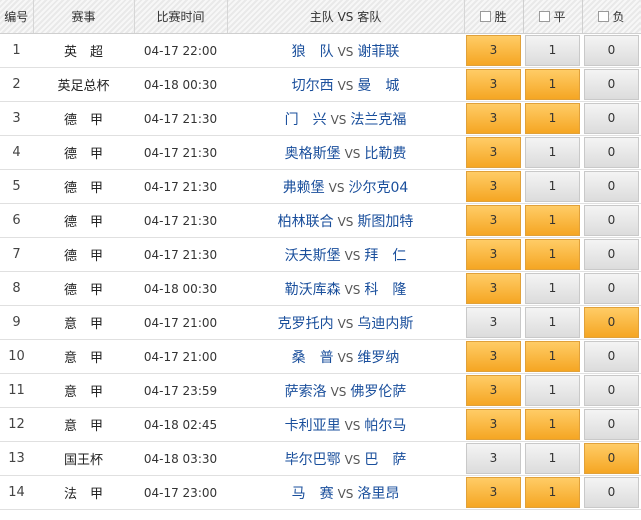 The image size is (641, 520). I want to click on match-teams: 桑 普 VS 维罗纳, so click(345, 356).